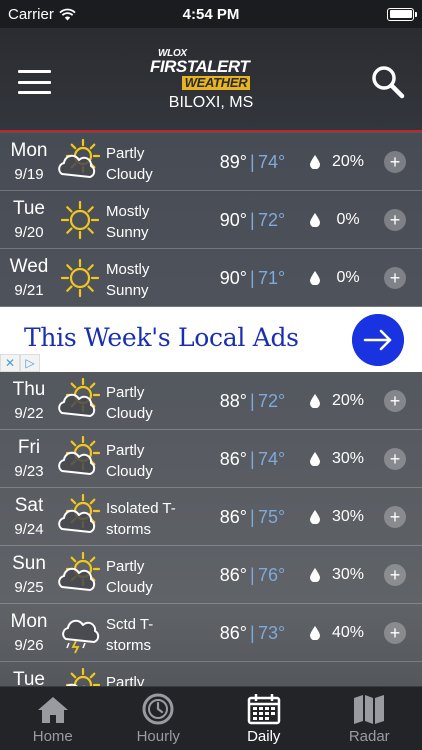 Image resolution: width=422 pixels, height=750 pixels. I want to click on arrow-right-icon, so click(378, 340).